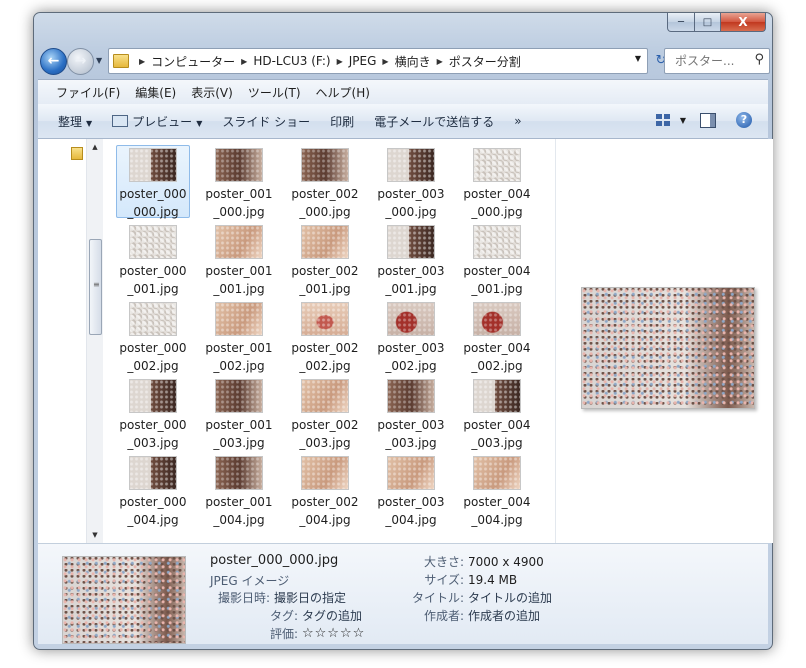 Image resolution: width=806 pixels, height=668 pixels. Describe the element at coordinates (497, 413) in the screenshot. I see `file-item: poster_004_003.jpg` at that location.